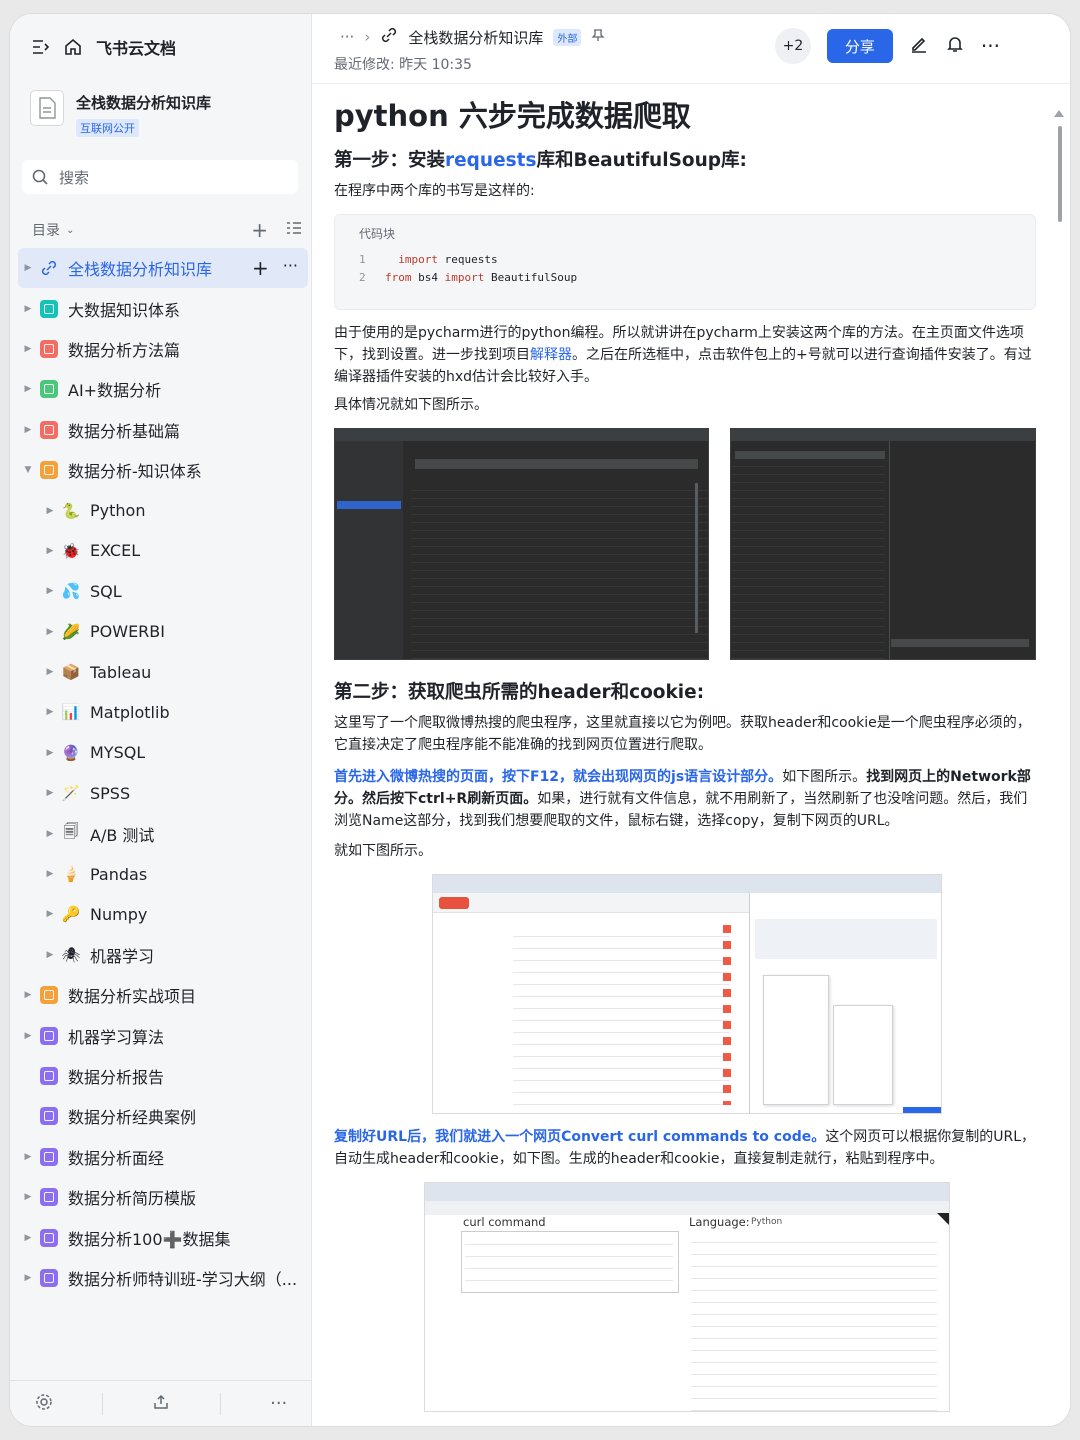 The height and width of the screenshot is (1440, 1080). Describe the element at coordinates (398, 277) in the screenshot. I see `code-keyword: from` at that location.